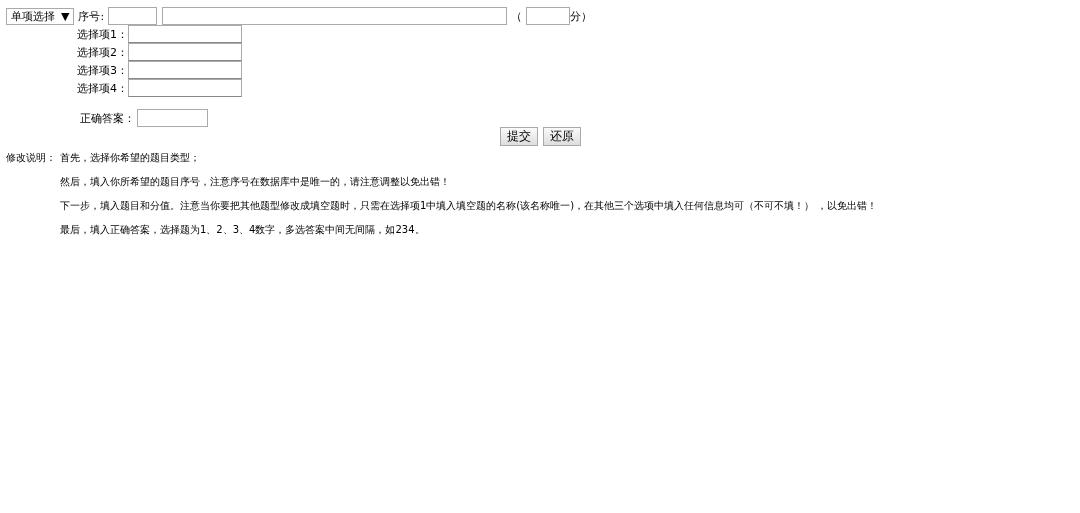 This screenshot has height=513, width=1080. Describe the element at coordinates (107, 118) in the screenshot. I see `answer-label: 正确答案：` at that location.